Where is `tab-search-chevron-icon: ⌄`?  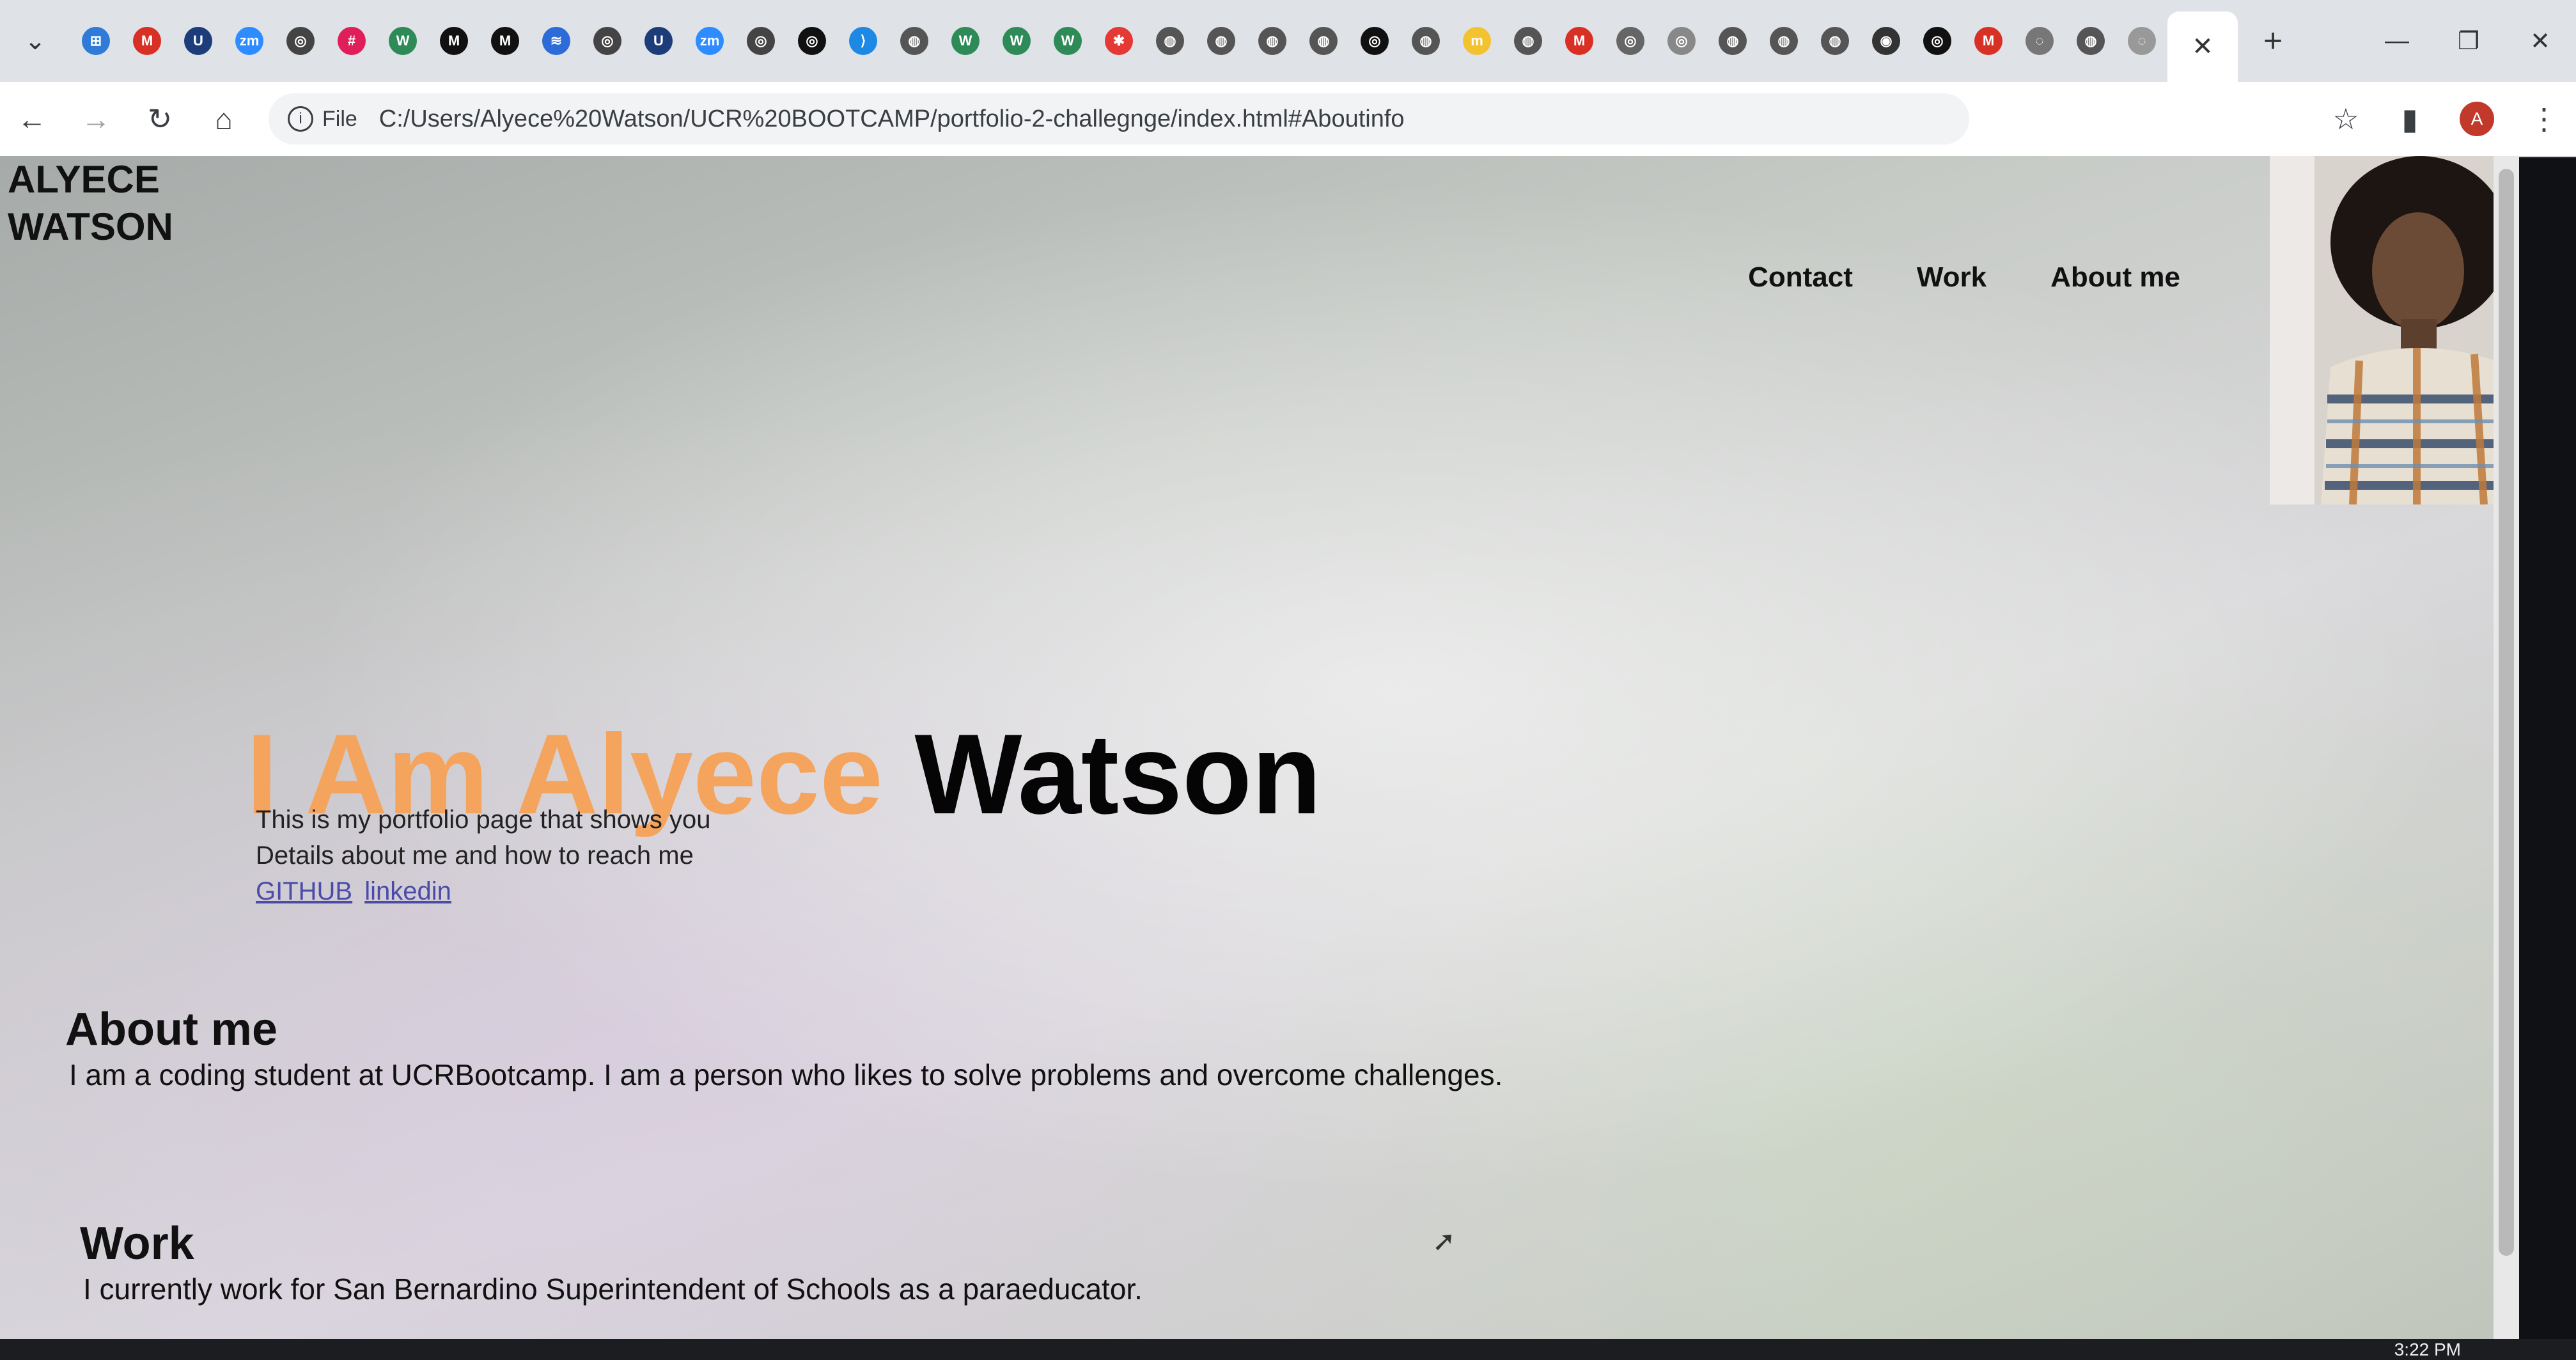
tab-search-chevron-icon: ⌄ is located at coordinates (35, 41).